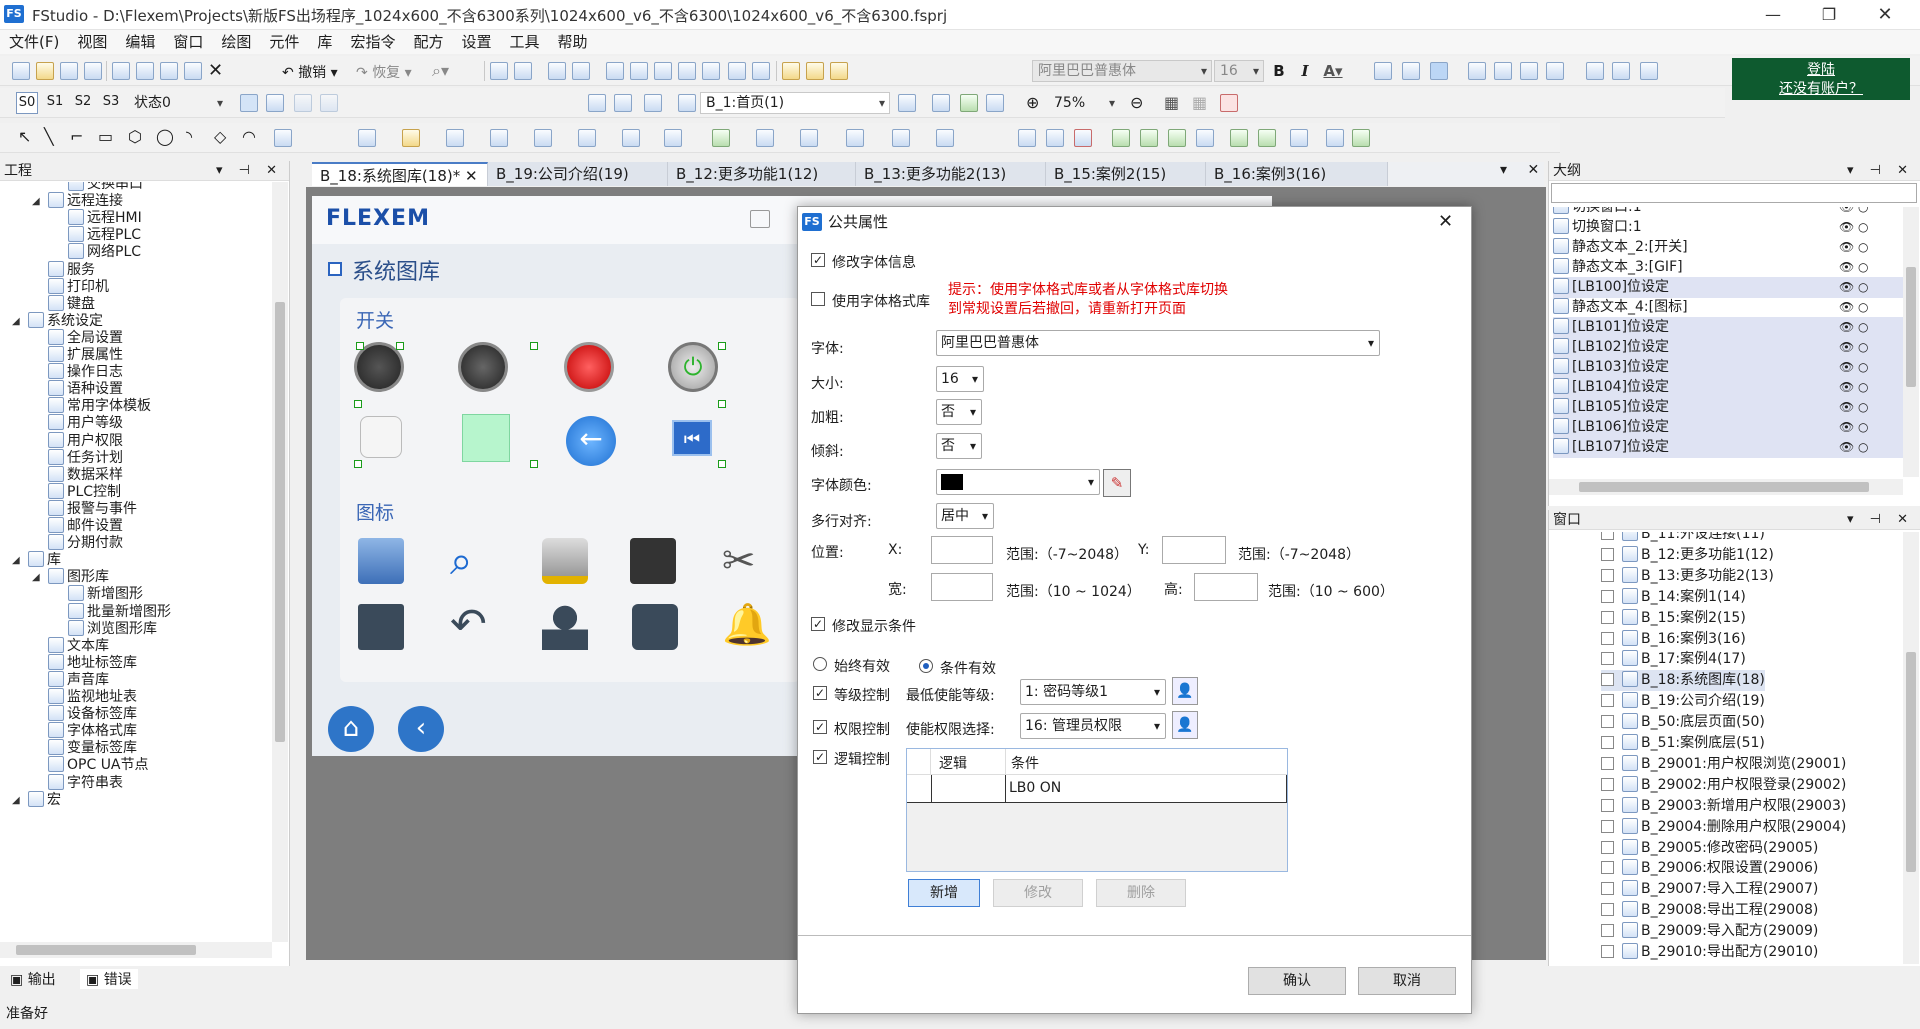  What do you see at coordinates (135, 136) in the screenshot?
I see `polygon-tool-icon: ⬡` at bounding box center [135, 136].